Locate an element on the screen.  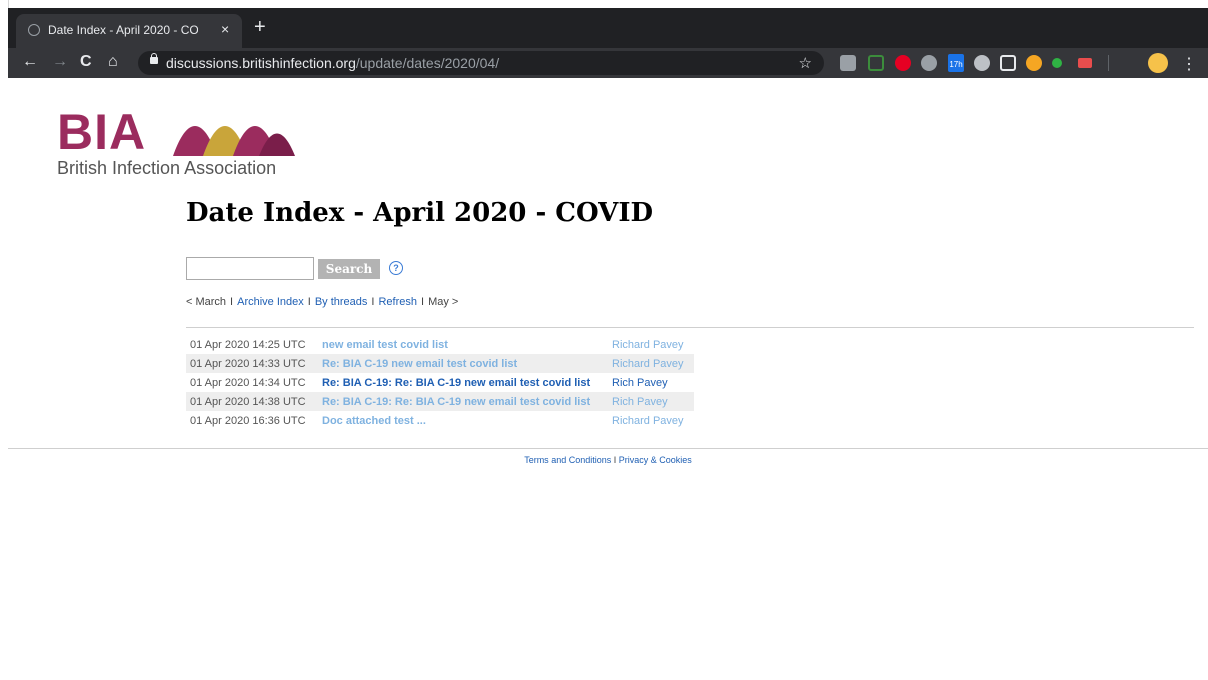
gear-icon is located at coordinates (982, 63).